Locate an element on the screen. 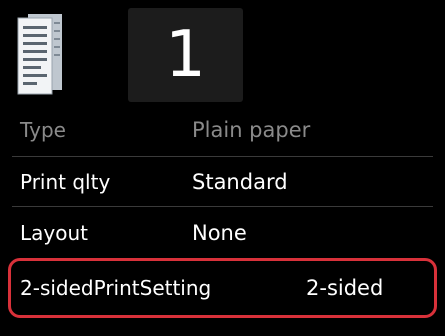 The image size is (445, 336). copies-value: 1 is located at coordinates (185, 55).